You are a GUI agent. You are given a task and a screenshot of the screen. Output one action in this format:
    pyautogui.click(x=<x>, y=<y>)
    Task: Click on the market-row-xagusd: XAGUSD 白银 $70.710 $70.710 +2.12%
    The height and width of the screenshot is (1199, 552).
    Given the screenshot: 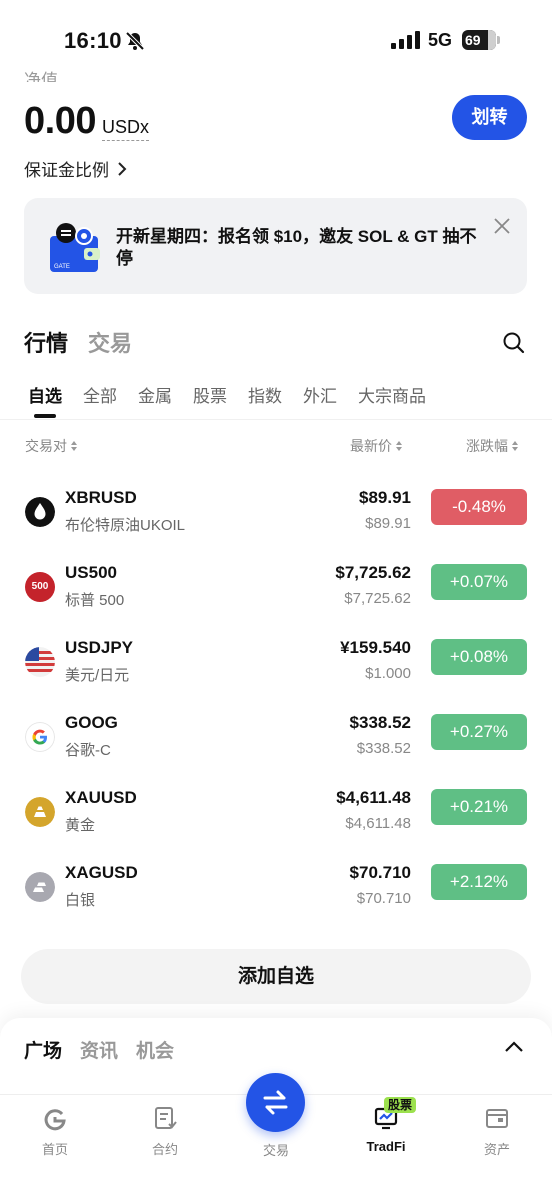 What is the action you would take?
    pyautogui.click(x=276, y=899)
    